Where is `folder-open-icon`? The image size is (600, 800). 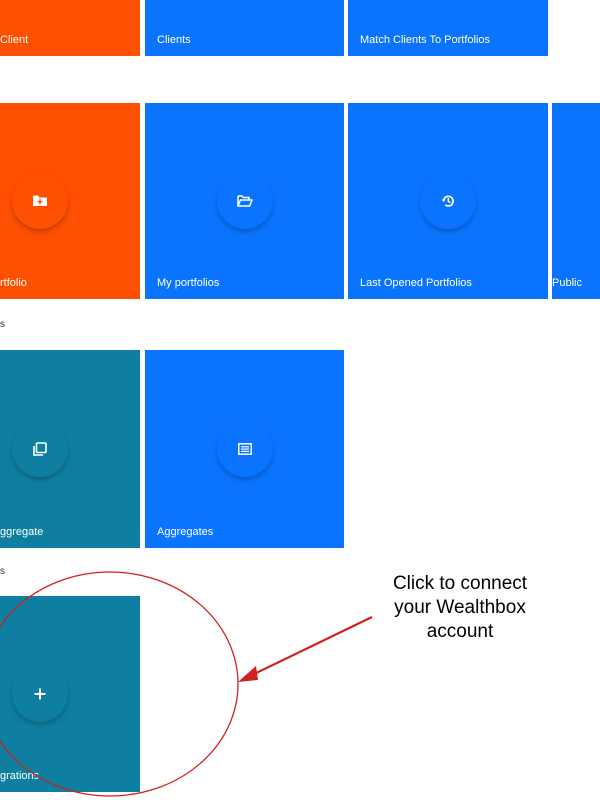
folder-open-icon is located at coordinates (244, 201).